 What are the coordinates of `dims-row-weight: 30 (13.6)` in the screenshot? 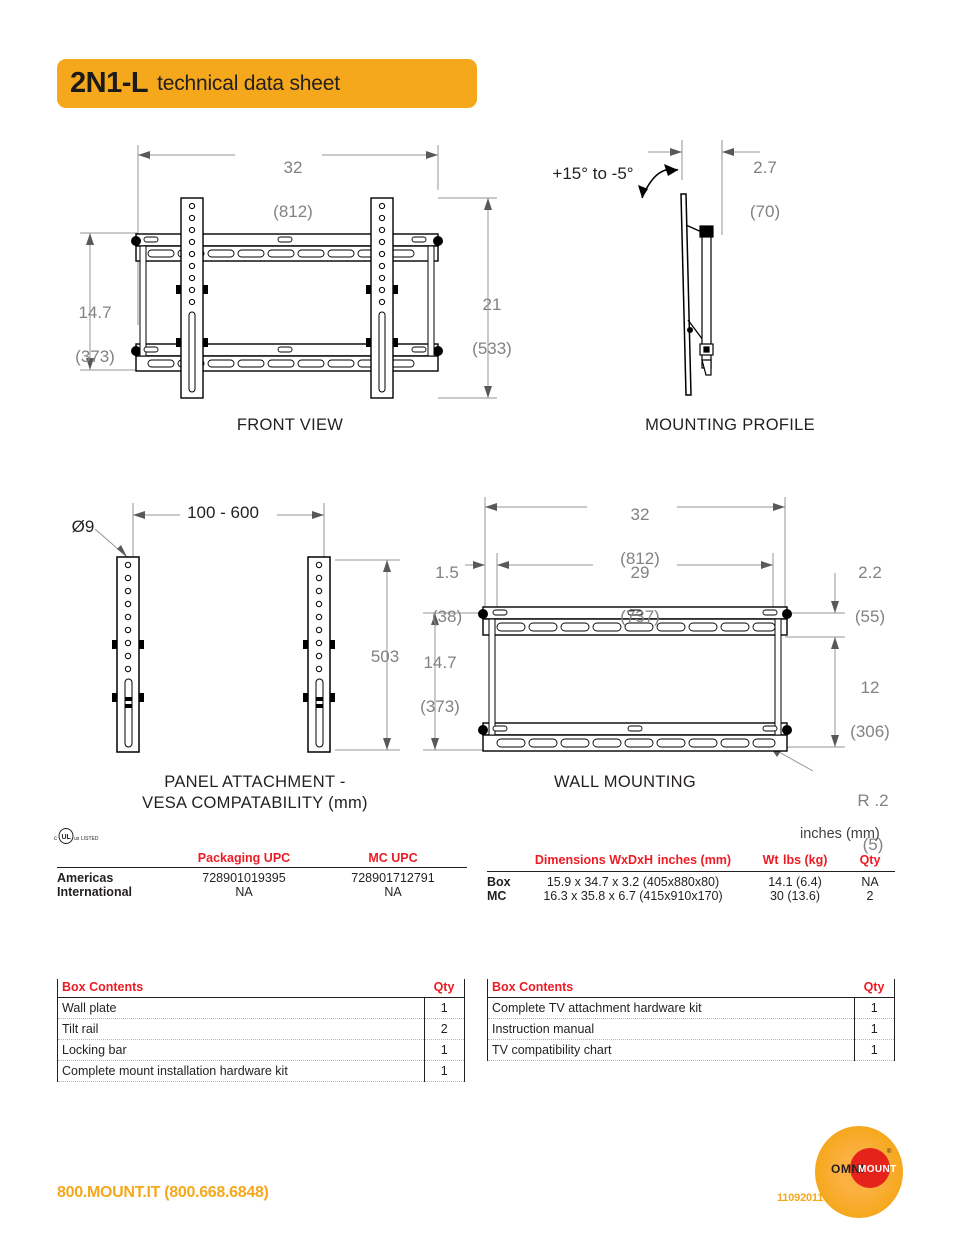 It's located at (795, 896).